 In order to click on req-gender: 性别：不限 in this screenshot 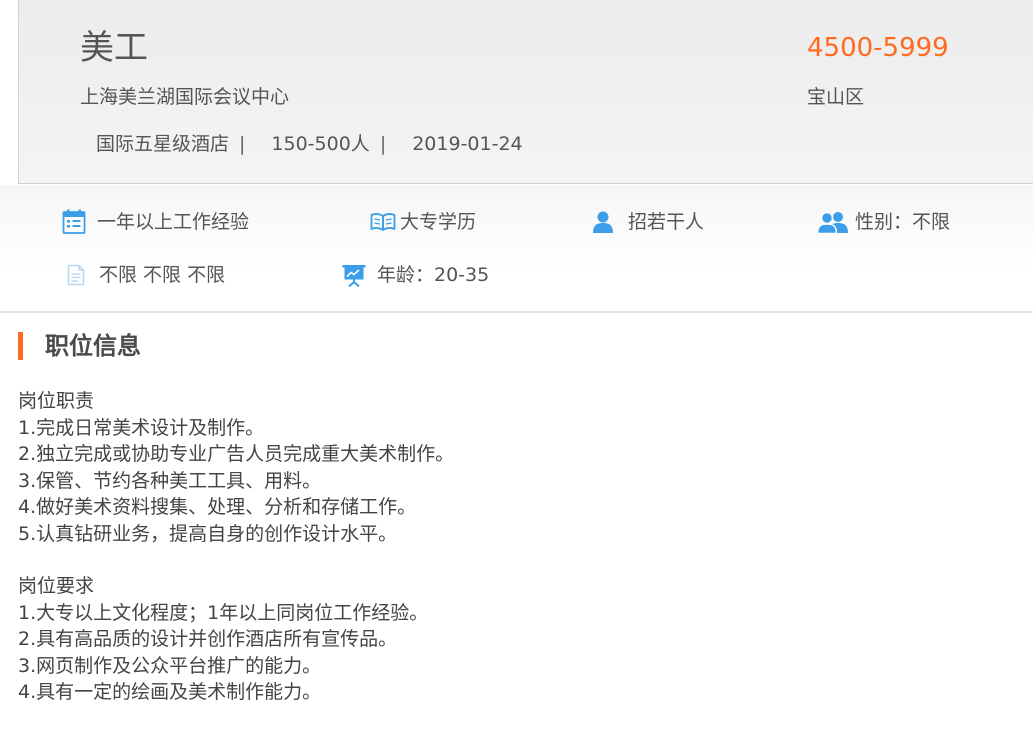, I will do `click(883, 222)`.